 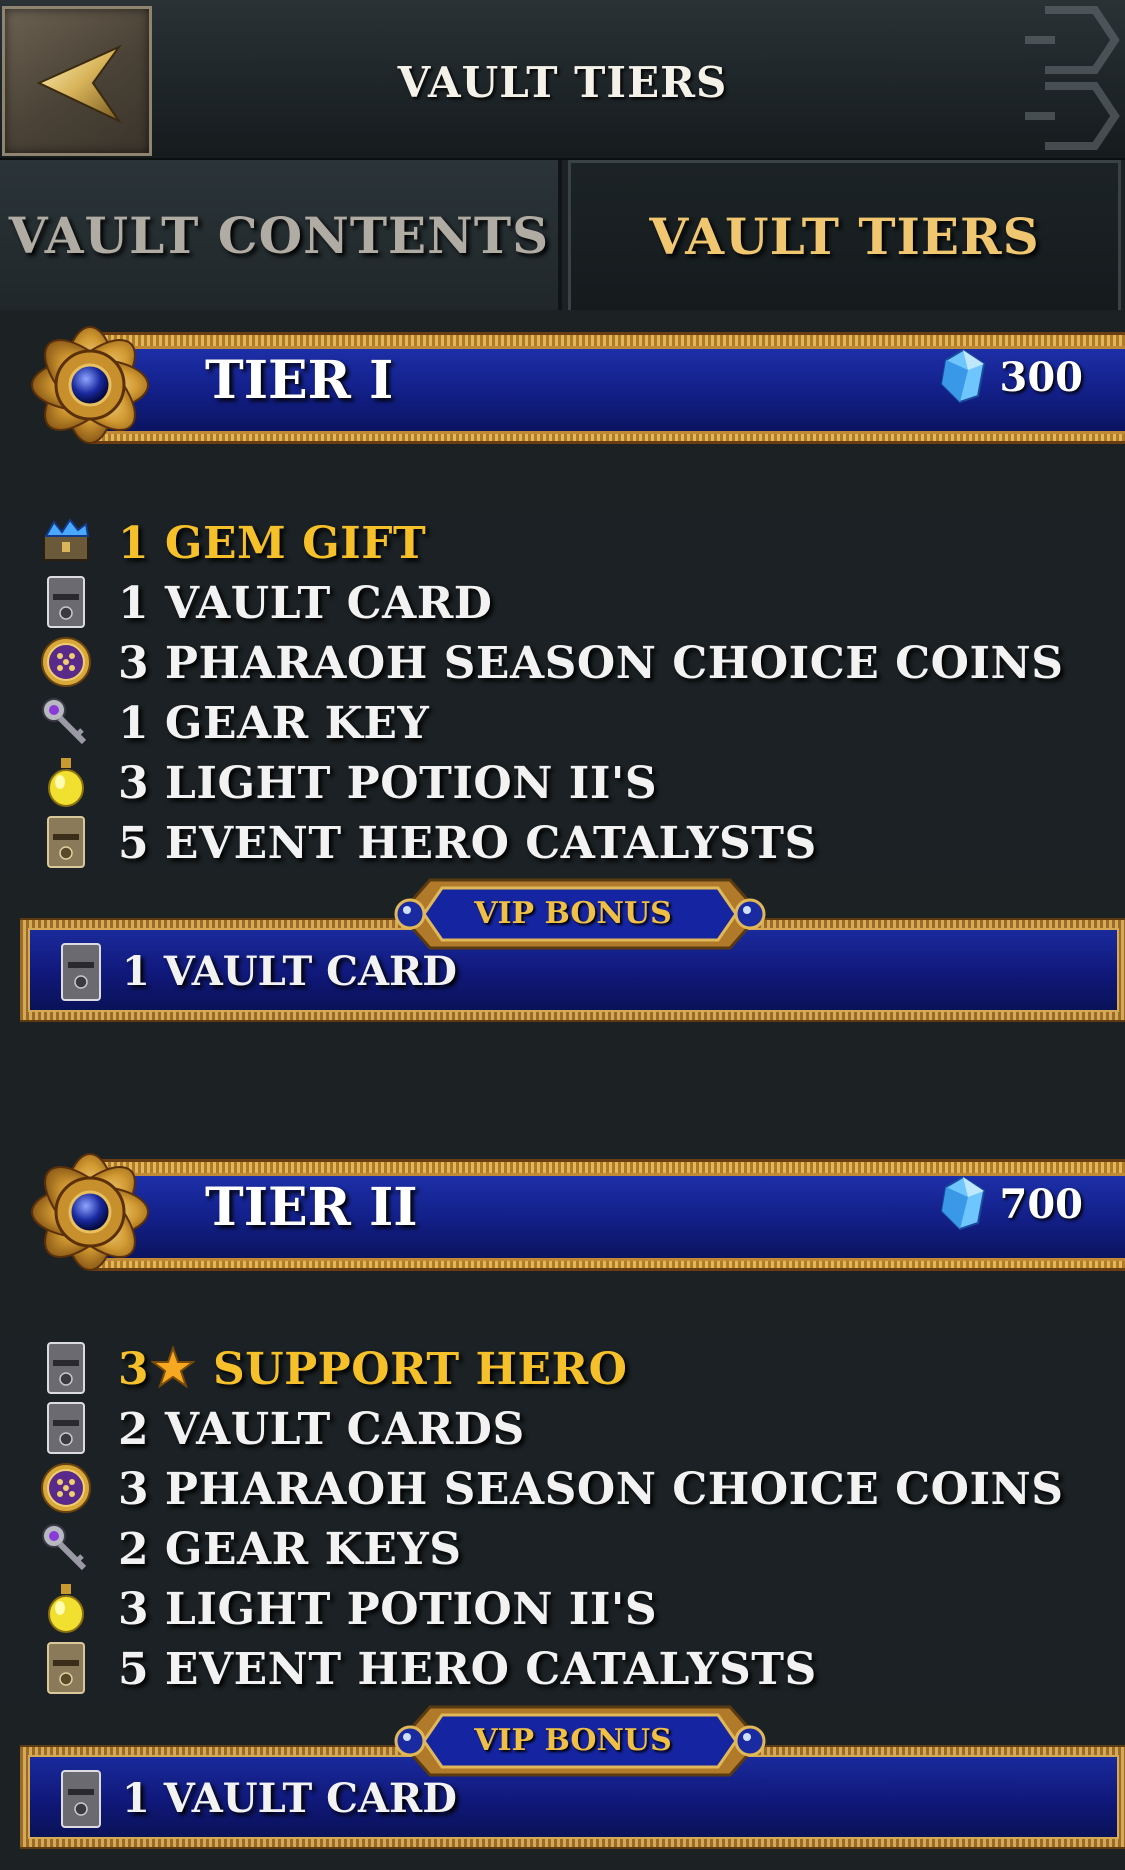 I want to click on list-item: 1 GEM GIFT, so click(x=562, y=542).